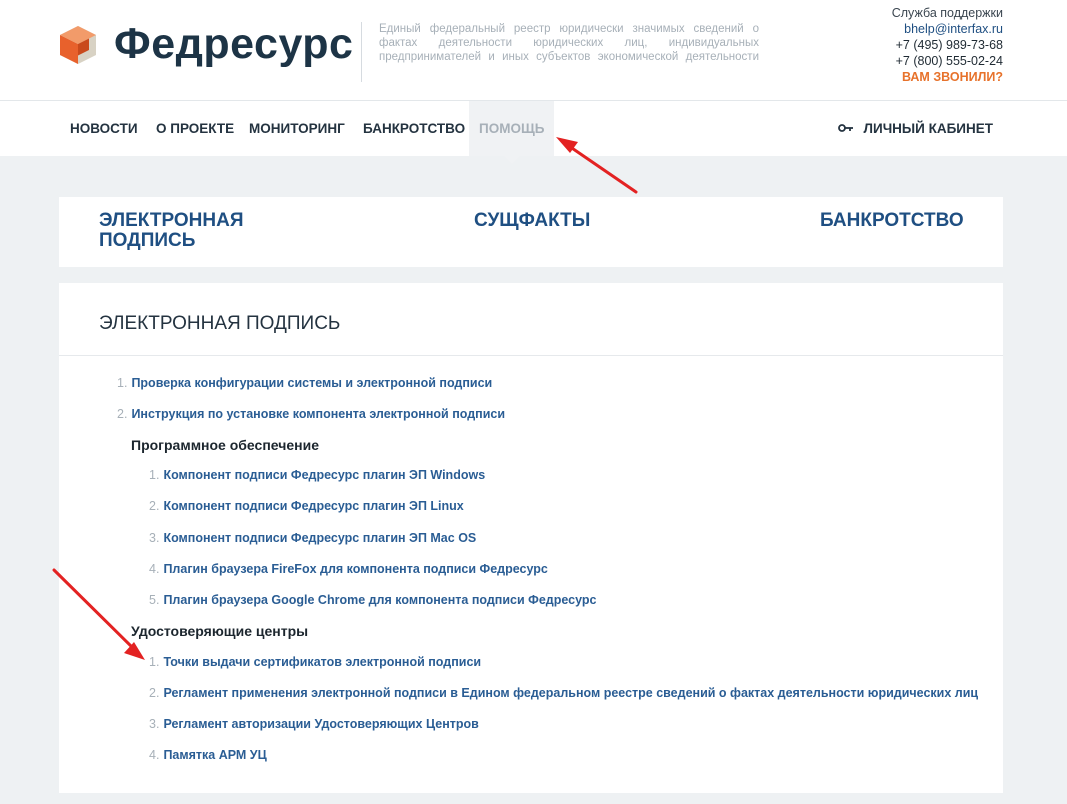 This screenshot has width=1067, height=804. What do you see at coordinates (928, 128) in the screenshot?
I see `personal-cabinet-label: ЛИЧНЫЙ КАБИНЕТ` at bounding box center [928, 128].